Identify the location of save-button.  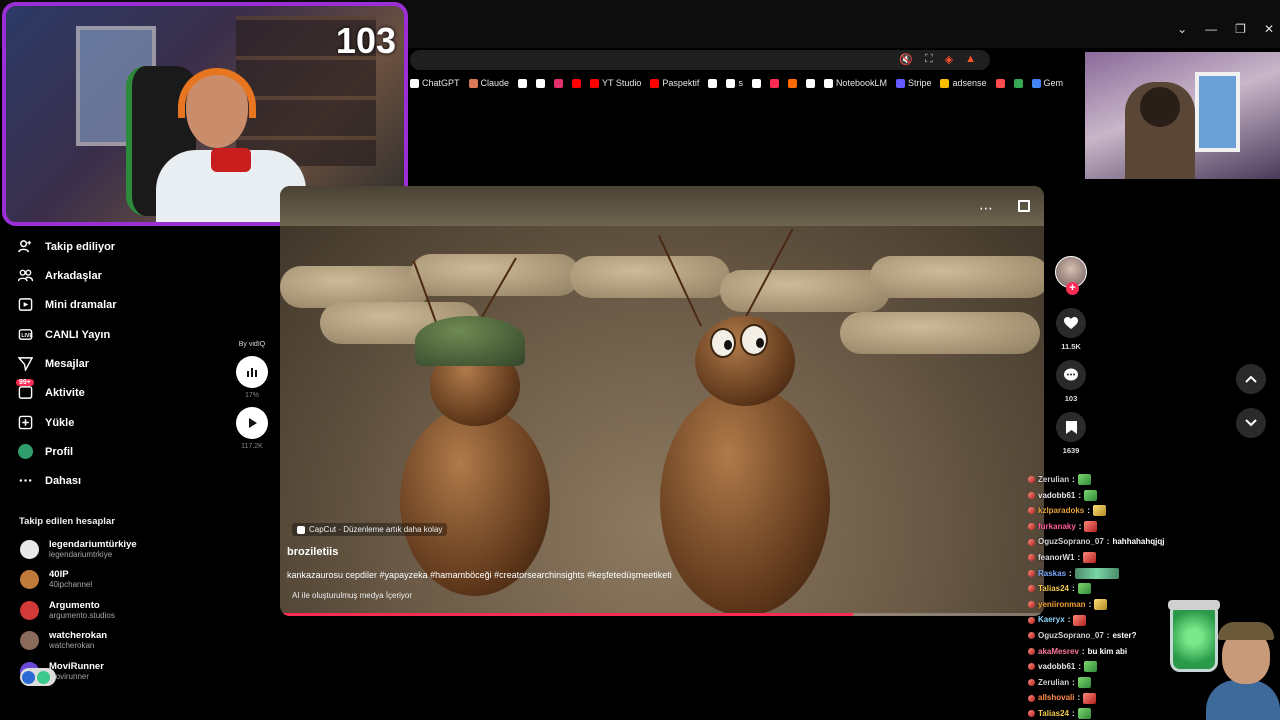
(1071, 427).